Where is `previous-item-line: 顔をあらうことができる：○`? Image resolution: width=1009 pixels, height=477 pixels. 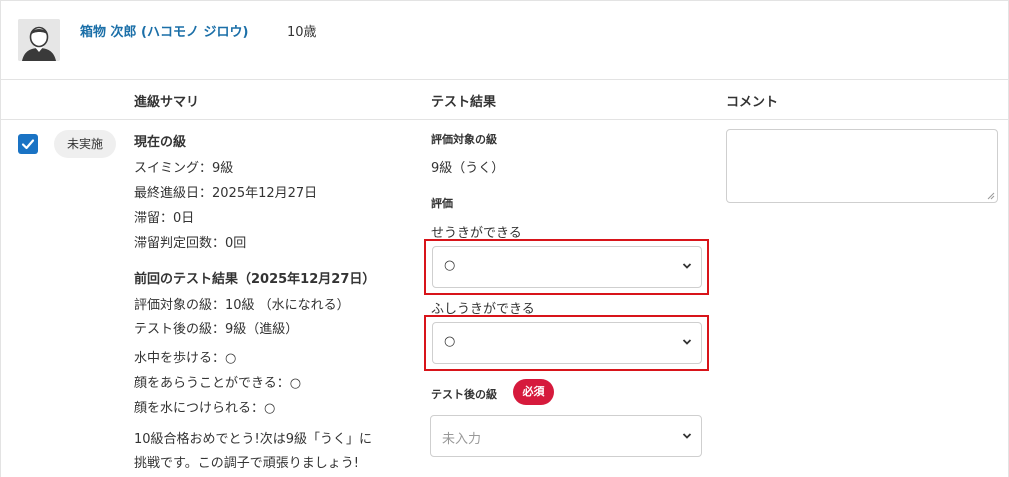 previous-item-line: 顔をあらうことができる：○ is located at coordinates (218, 383).